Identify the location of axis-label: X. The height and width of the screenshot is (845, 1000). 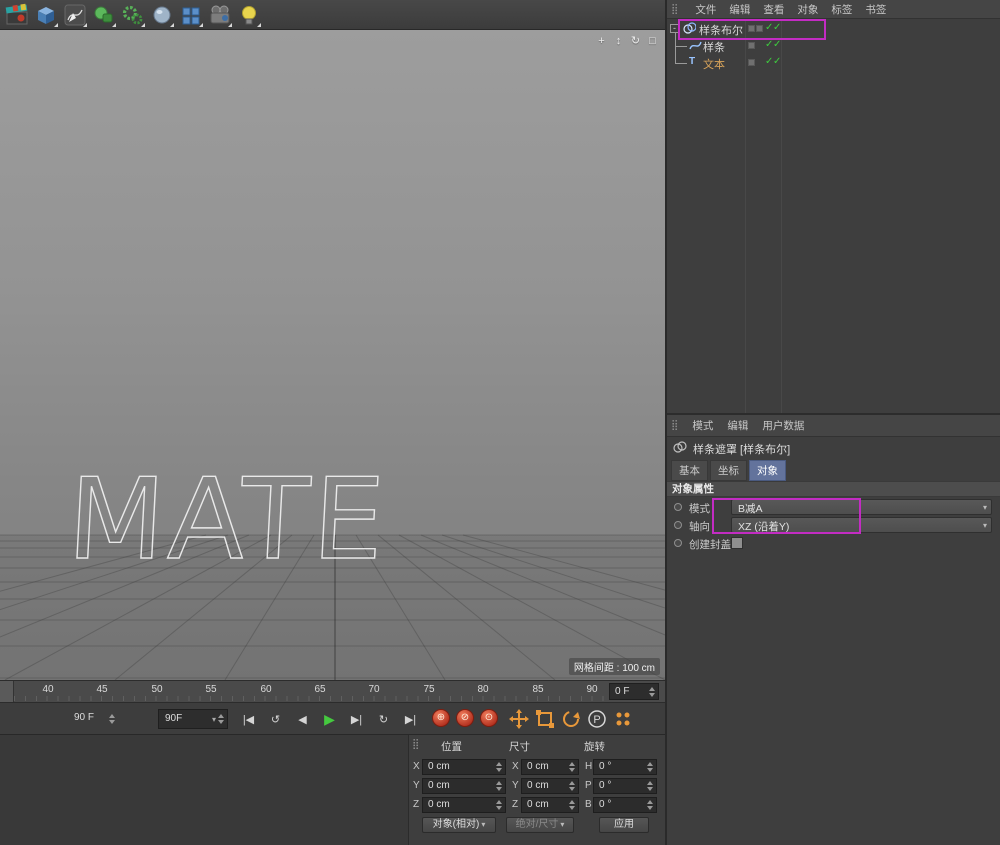
(416, 766).